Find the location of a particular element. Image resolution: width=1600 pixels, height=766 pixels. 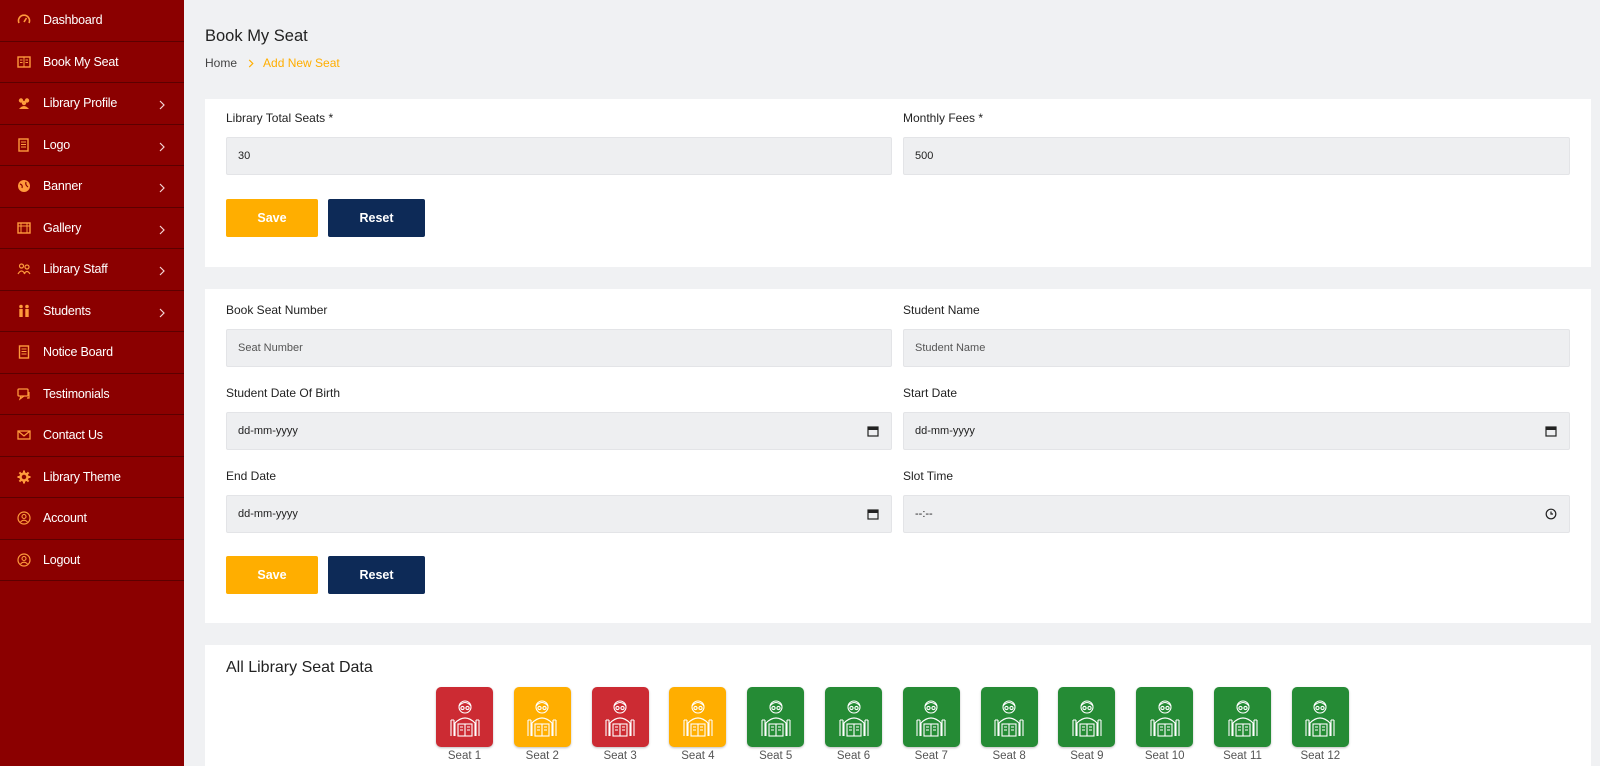

seat-tile: Seat 6 is located at coordinates (853, 724).